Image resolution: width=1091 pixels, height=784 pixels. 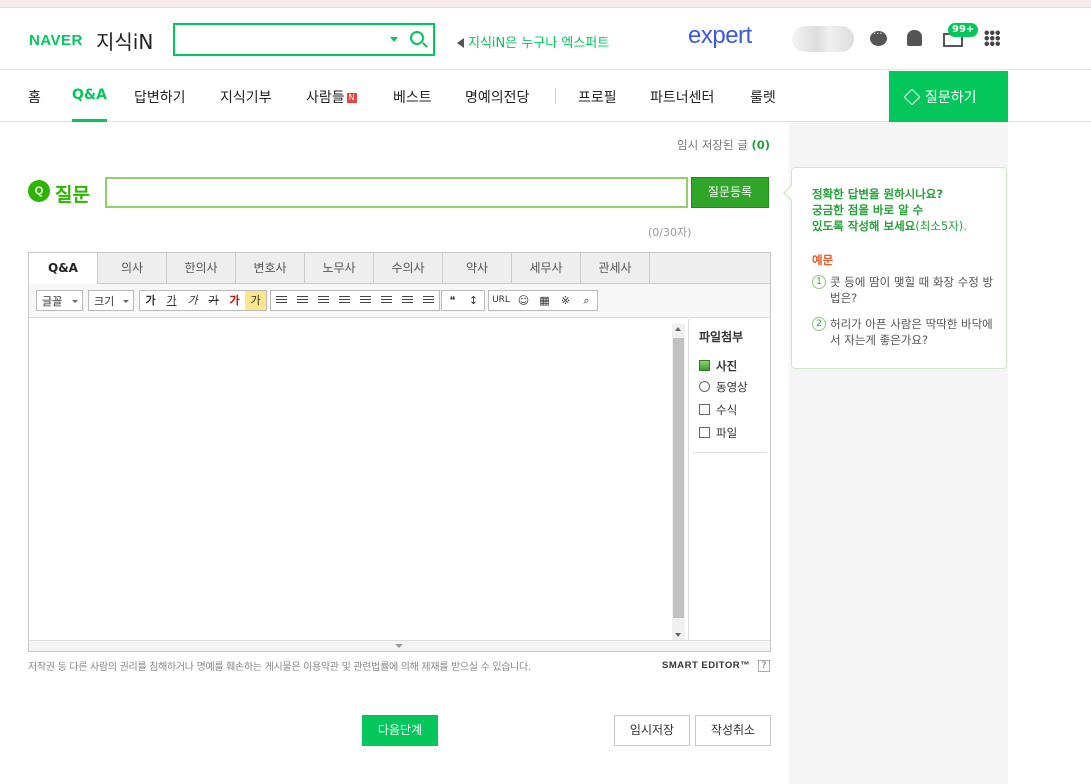 I want to click on nav-best: 베스트, so click(x=412, y=97).